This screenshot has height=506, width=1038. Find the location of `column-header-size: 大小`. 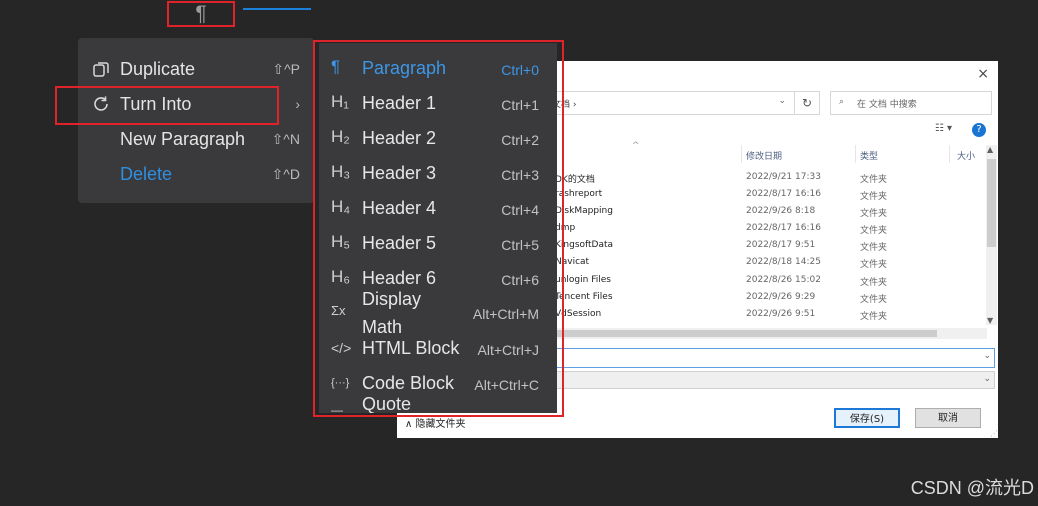

column-header-size: 大小 is located at coordinates (966, 155).